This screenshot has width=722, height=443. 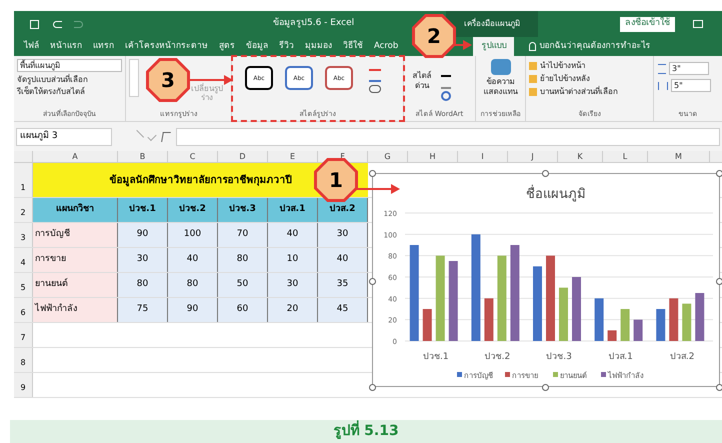 I want to click on header-cell: แผนกวิชา, so click(x=75, y=210).